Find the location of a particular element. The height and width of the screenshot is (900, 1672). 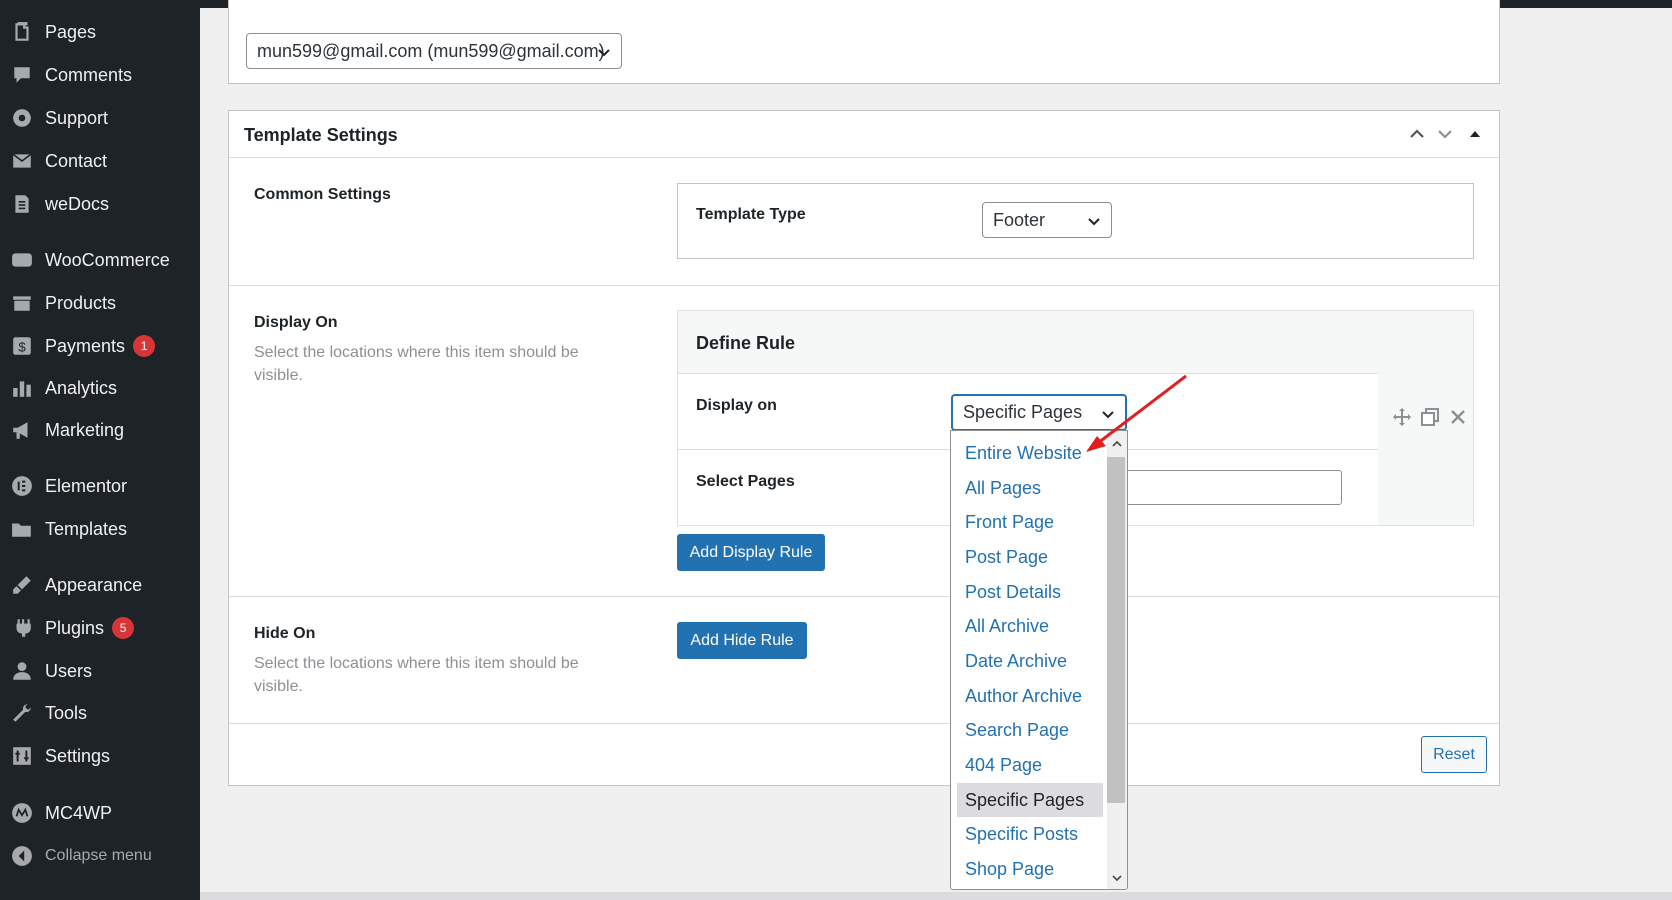

plugins-icon is located at coordinates (22, 628).